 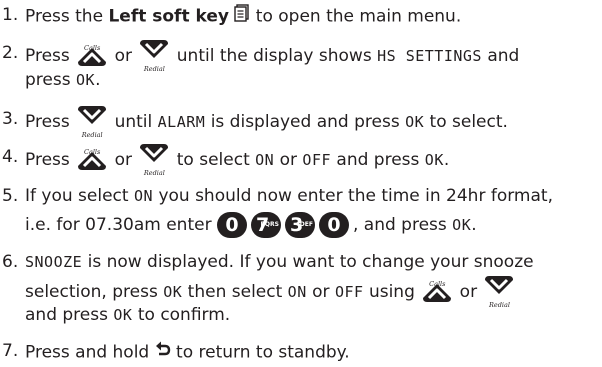 What do you see at coordinates (10, 119) in the screenshot?
I see `step-number: 3.` at bounding box center [10, 119].